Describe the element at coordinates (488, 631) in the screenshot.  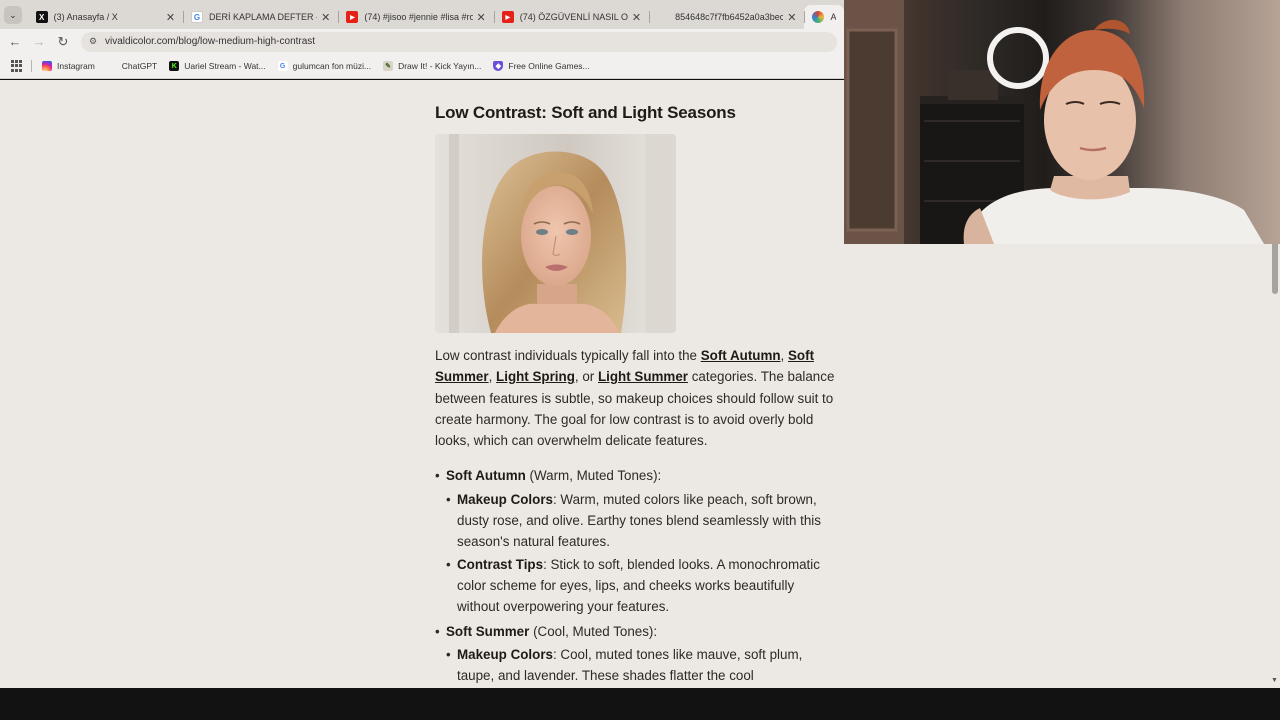
I see `season-name: Soft Summer` at that location.